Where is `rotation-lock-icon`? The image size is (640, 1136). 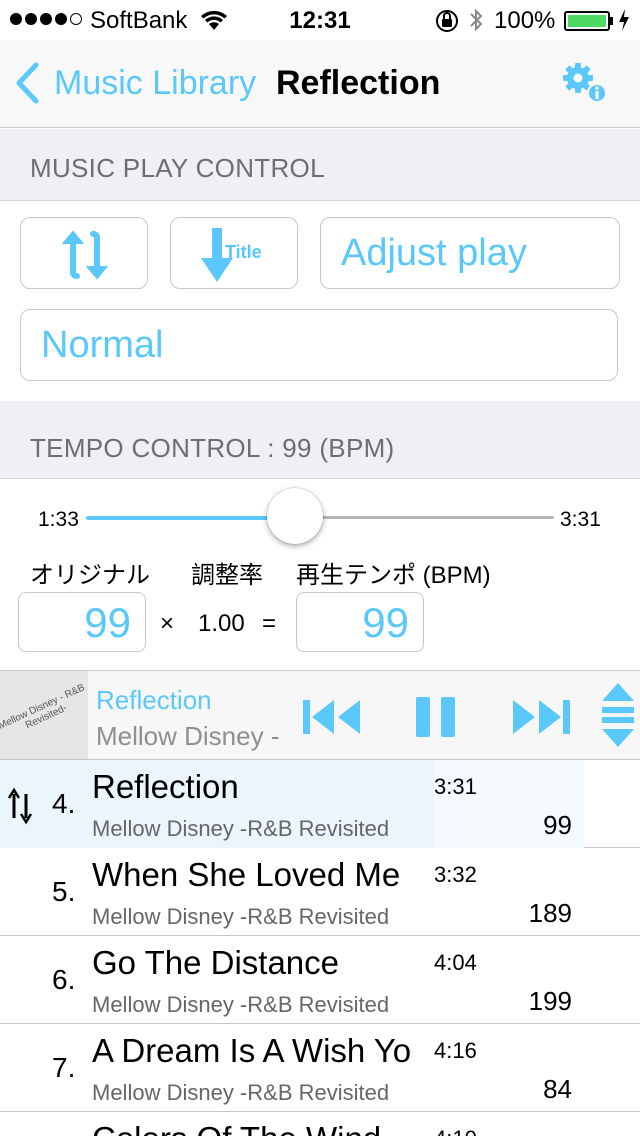
rotation-lock-icon is located at coordinates (447, 21).